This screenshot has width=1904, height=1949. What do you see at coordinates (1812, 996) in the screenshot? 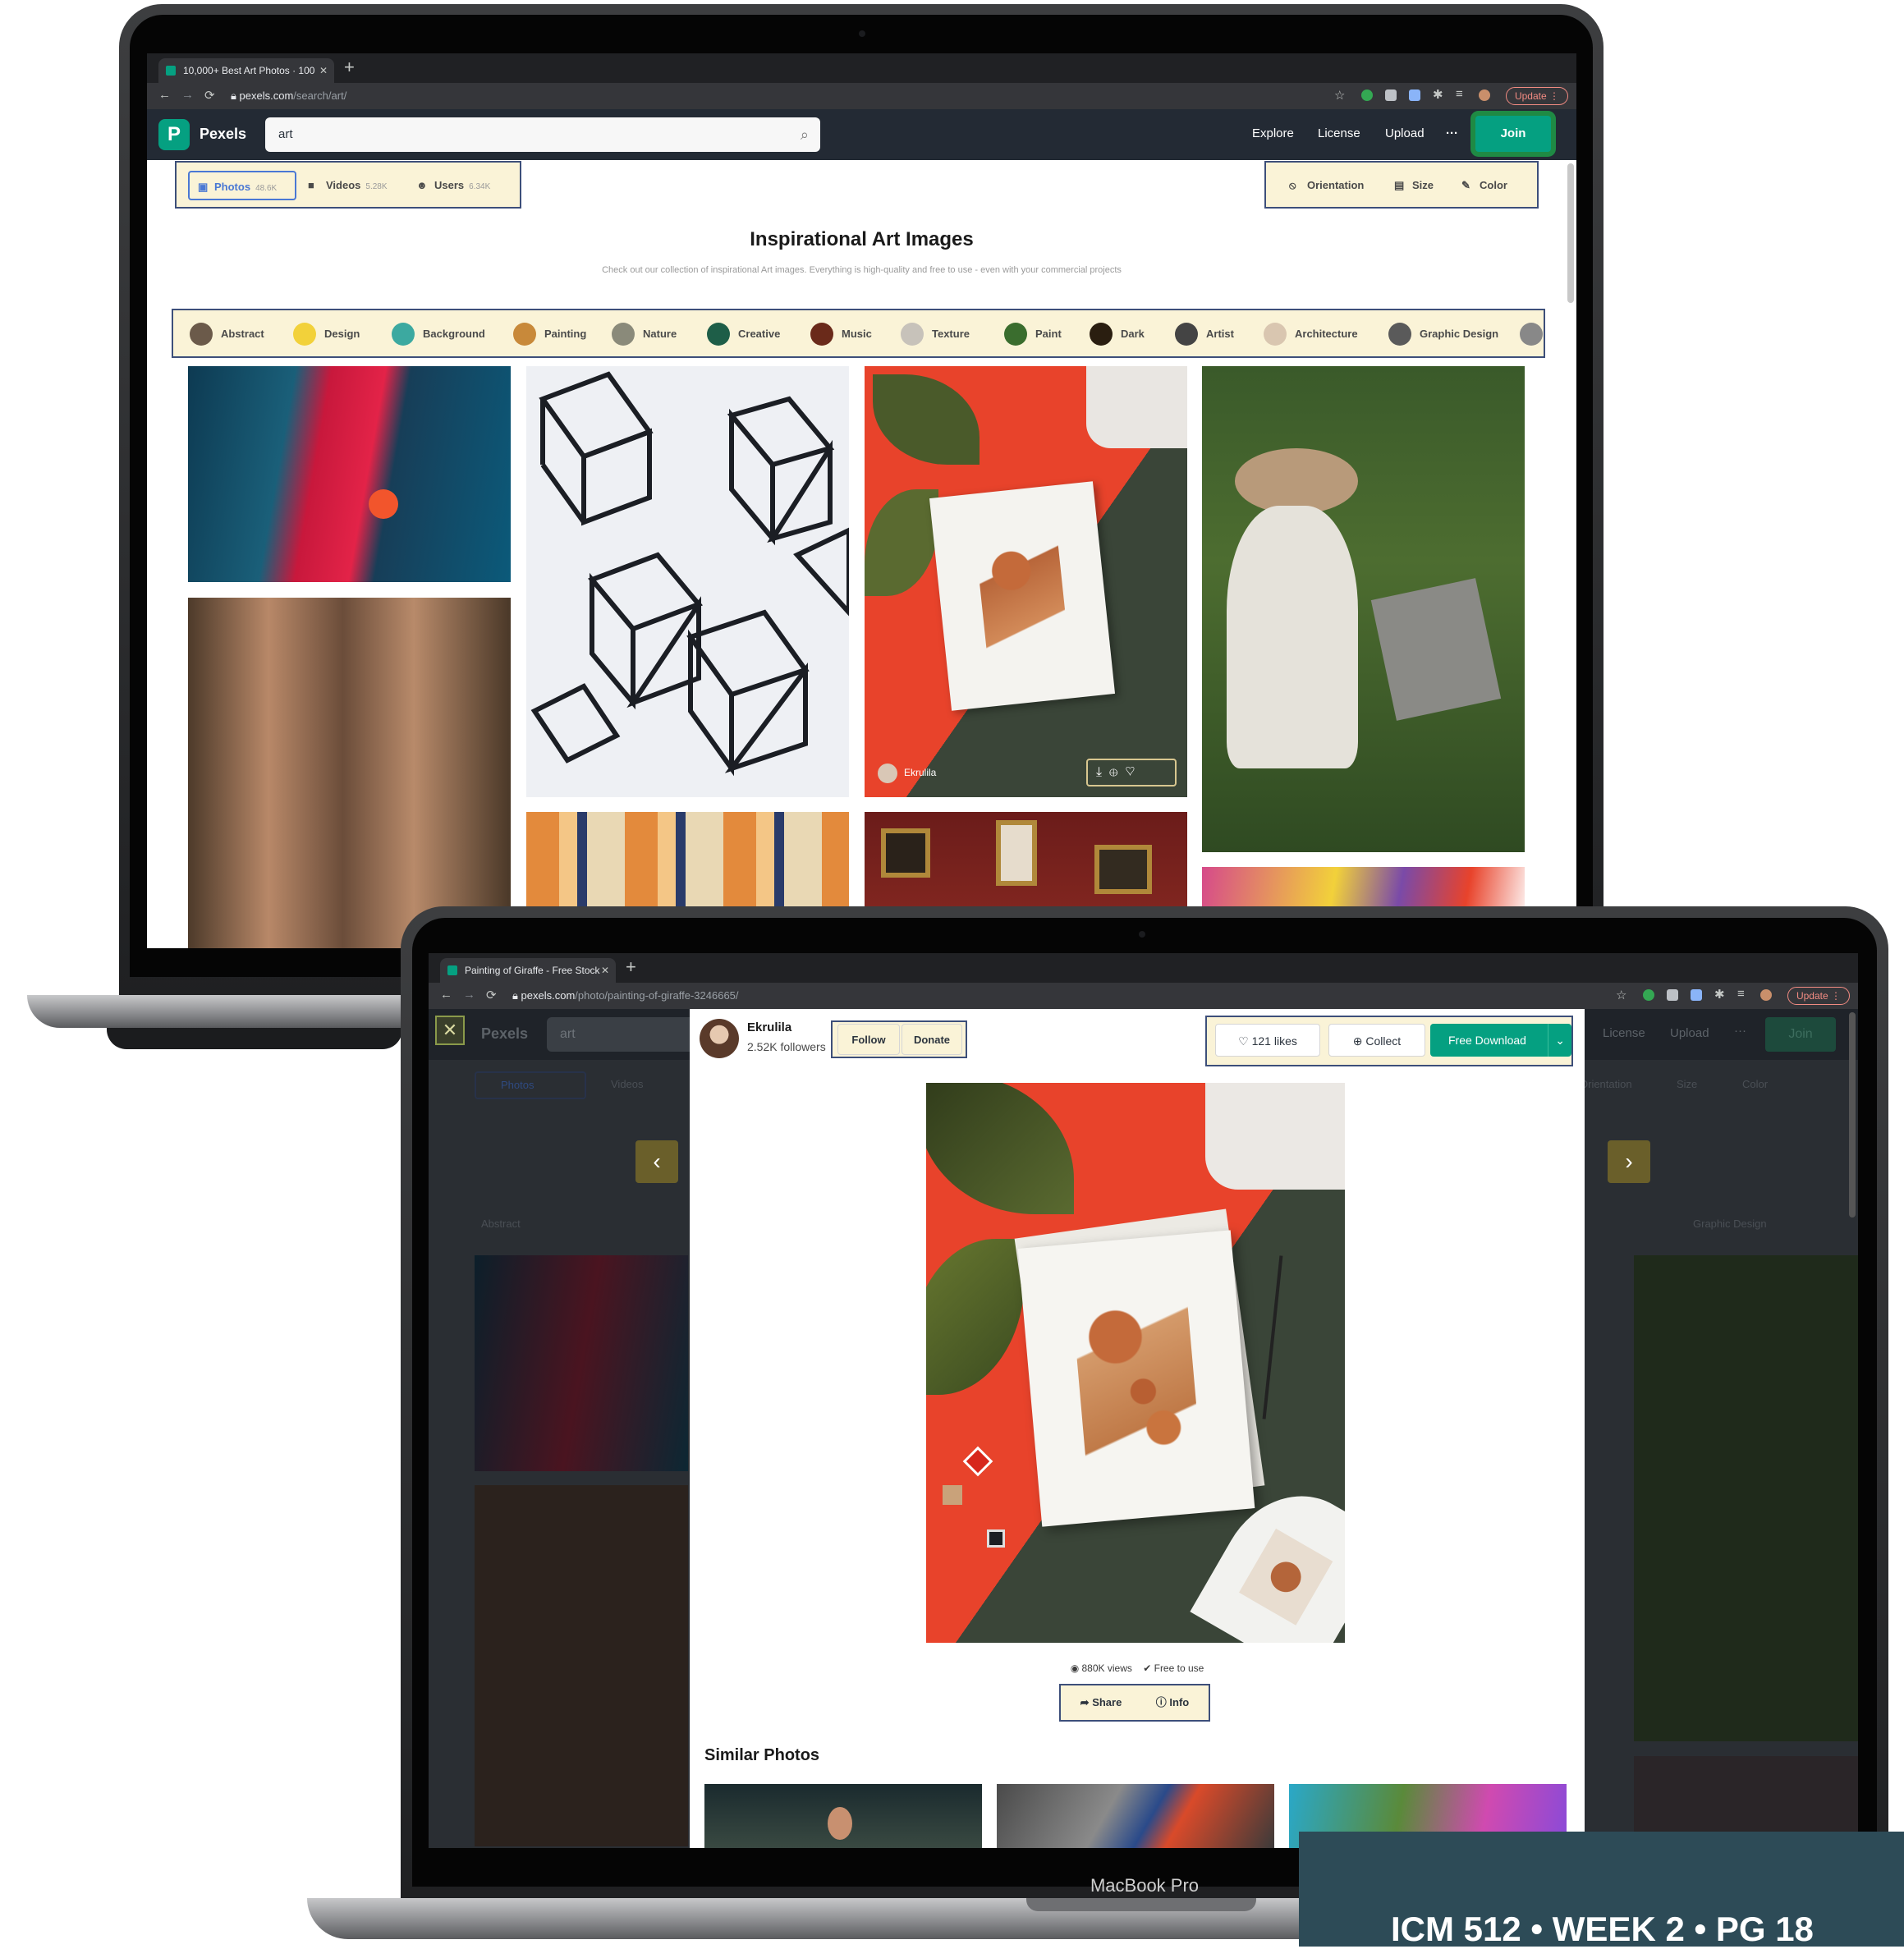
I see `update-label: Update` at bounding box center [1812, 996].